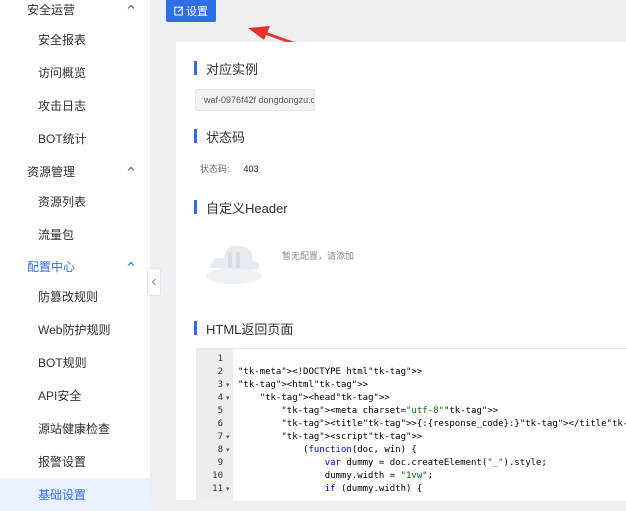 The image size is (626, 511). I want to click on line-number: 9, so click(220, 463).